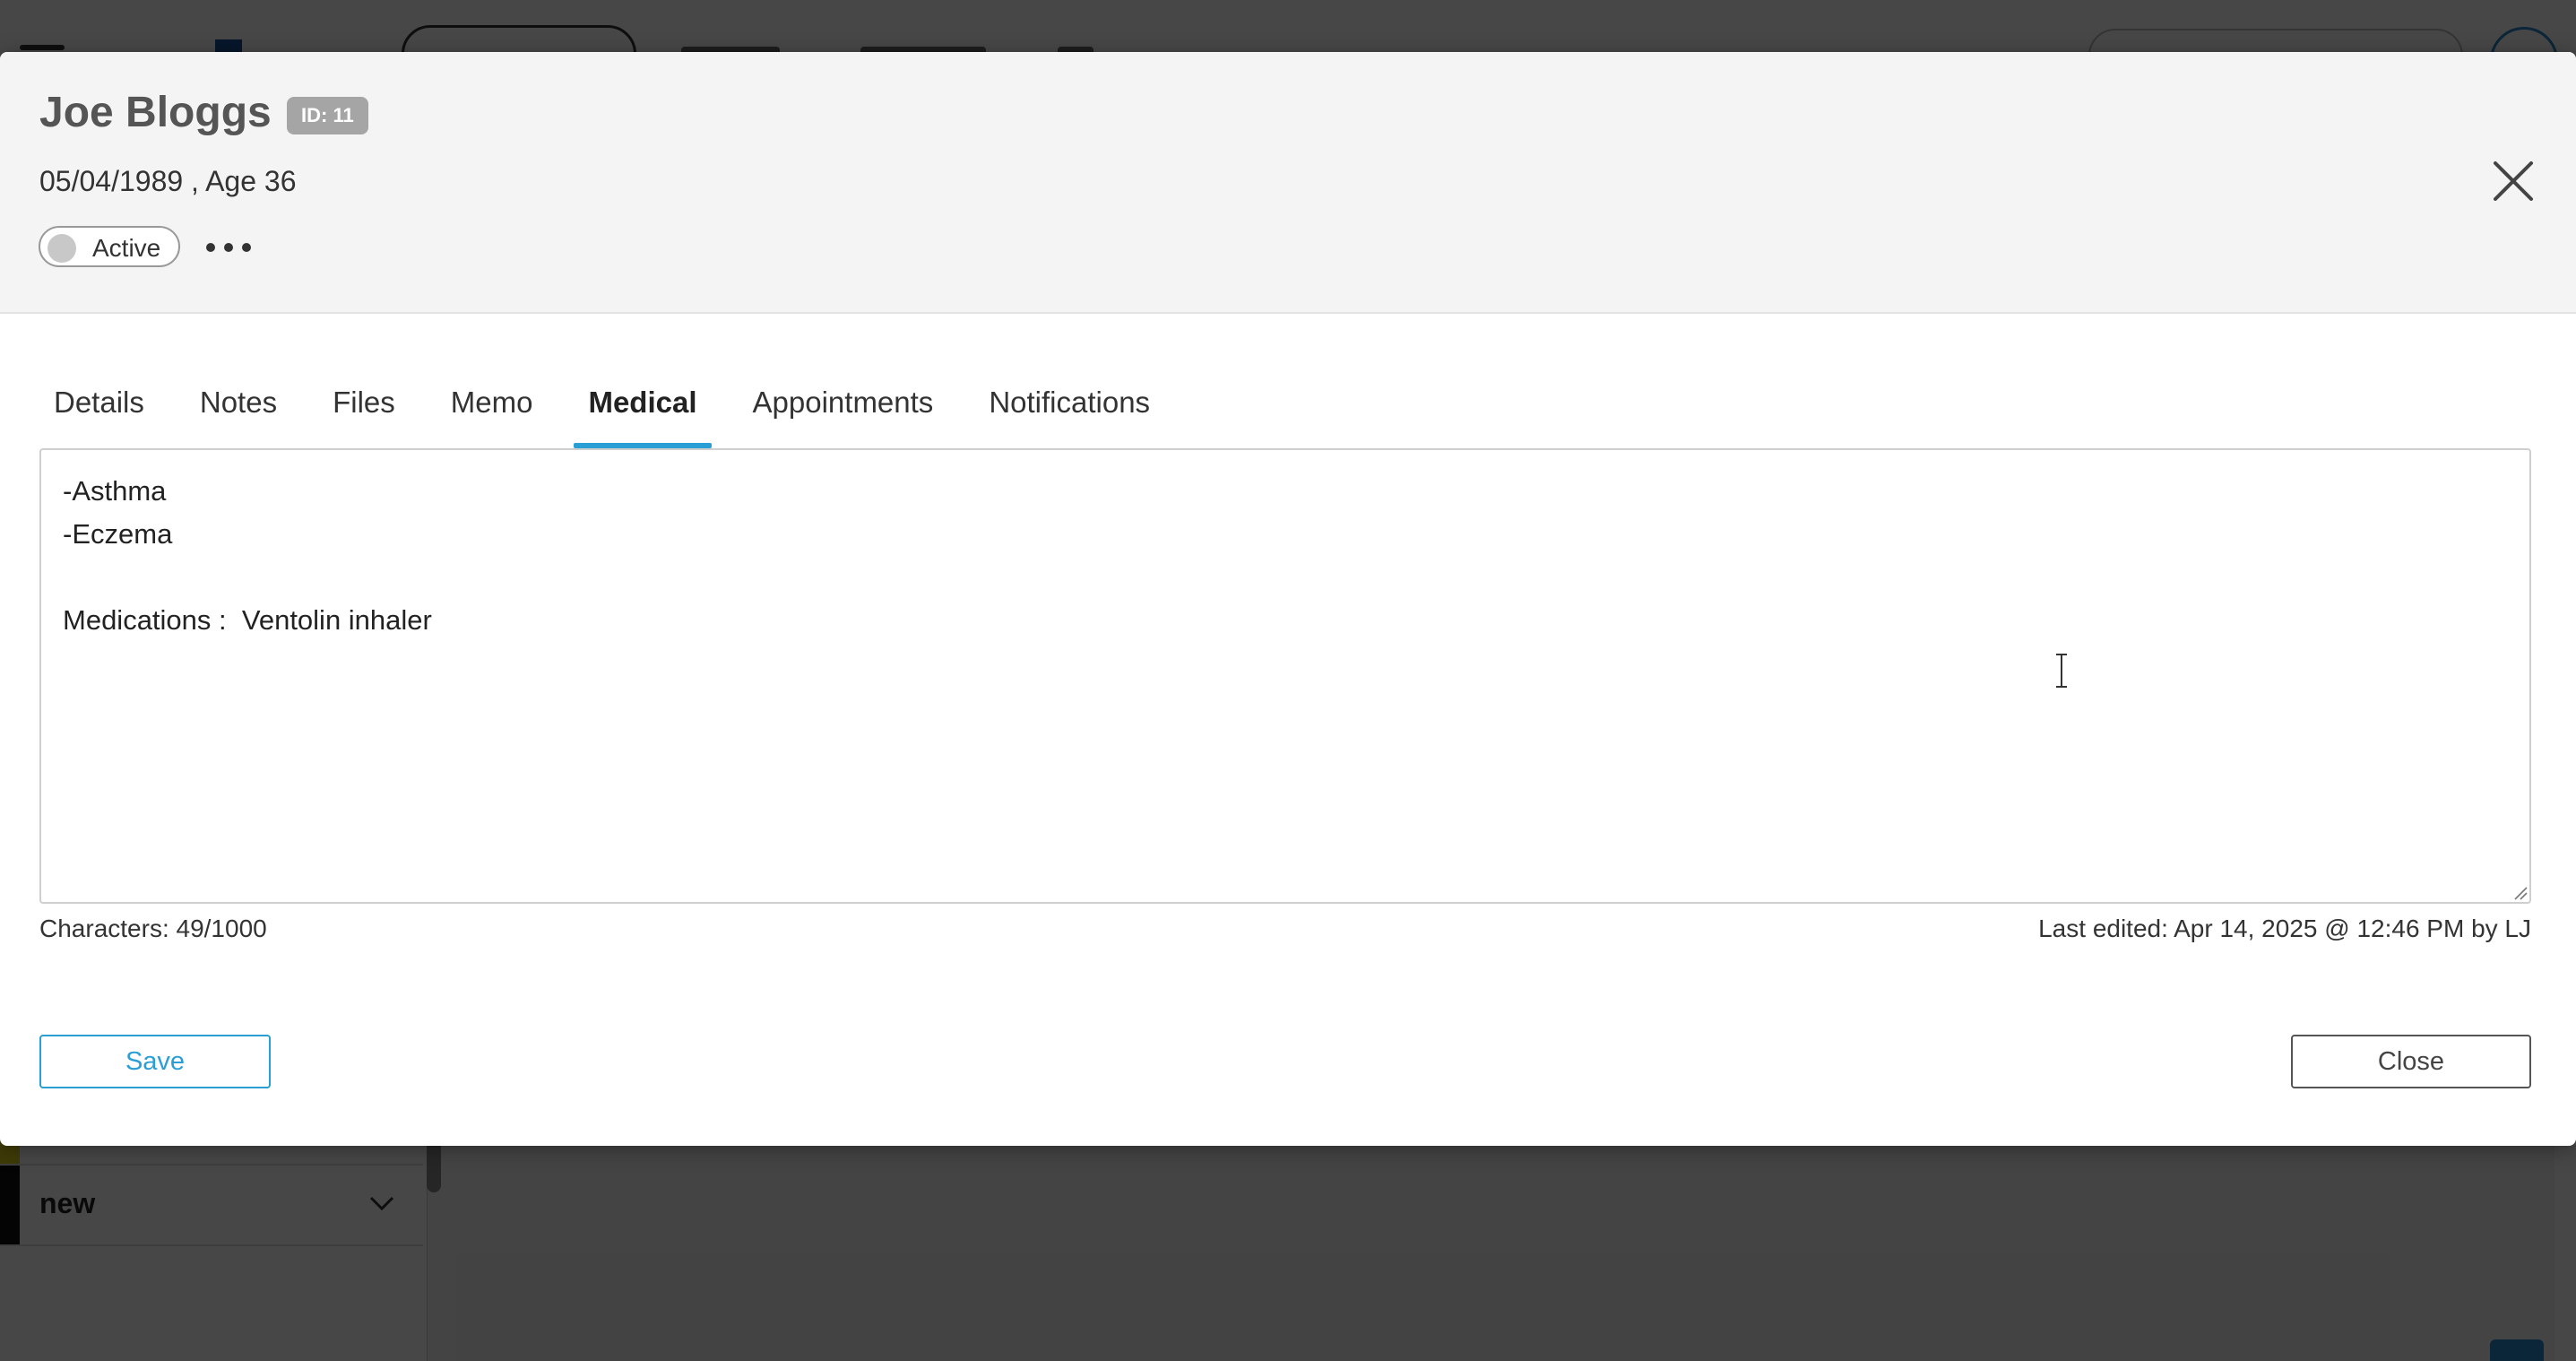  Describe the element at coordinates (2411, 1061) in the screenshot. I see `close-button: Close` at that location.